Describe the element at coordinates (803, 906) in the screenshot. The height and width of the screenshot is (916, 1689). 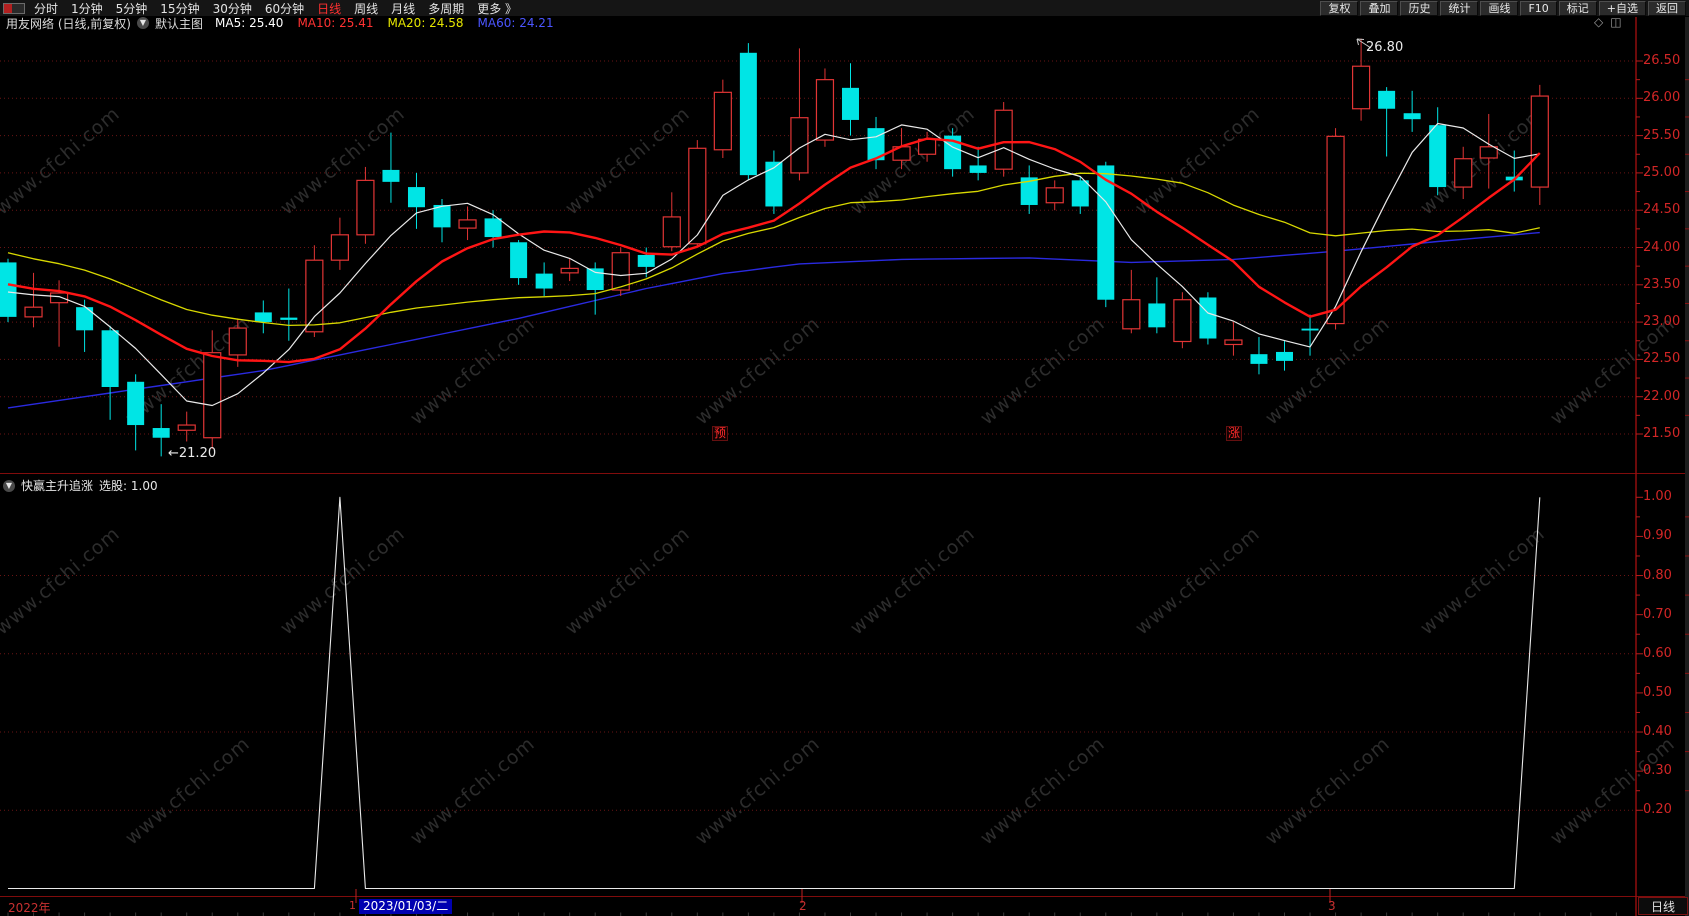
I see `month-label-feb: 2` at that location.